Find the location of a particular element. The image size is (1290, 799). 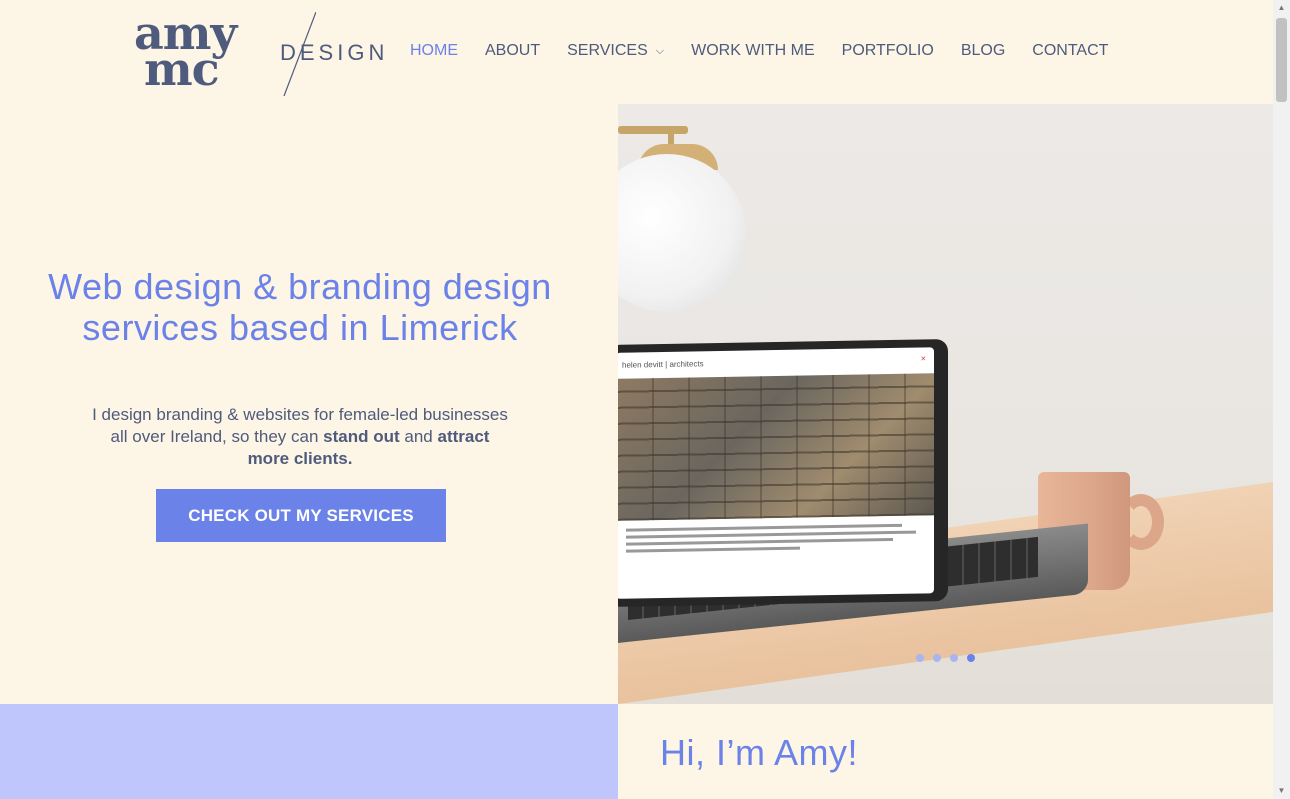

preview-text-lines is located at coordinates (771, 540).